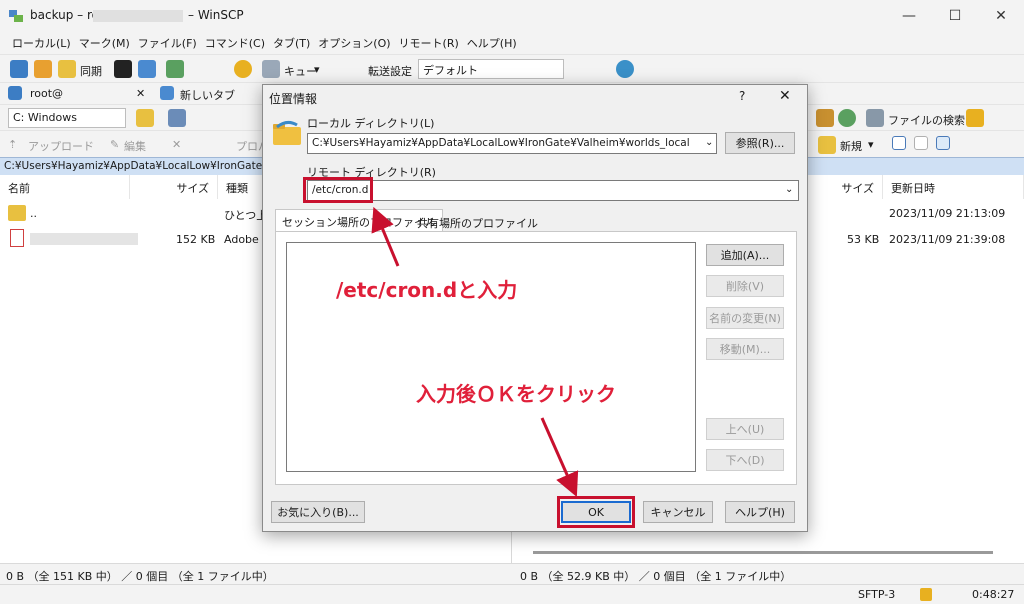  What do you see at coordinates (656, 576) in the screenshot?
I see `remote-status: 0 B （全 52.9 KB 中） ／ 0 個目 （全 1 ファイル中）` at bounding box center [656, 576].